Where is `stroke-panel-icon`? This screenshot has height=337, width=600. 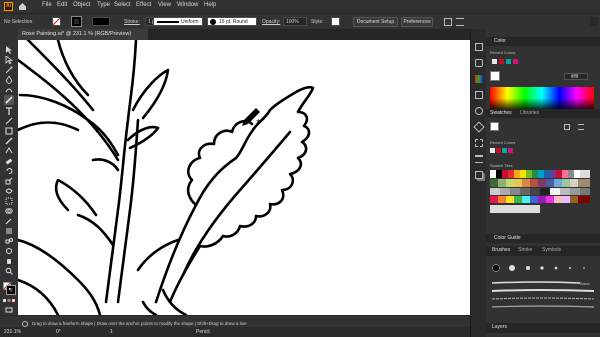 stroke-panel-icon is located at coordinates (479, 159).